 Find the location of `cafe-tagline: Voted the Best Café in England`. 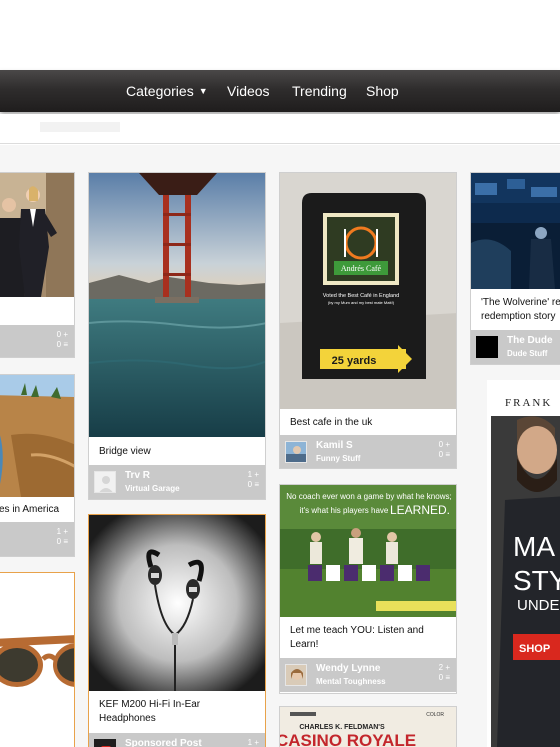

cafe-tagline: Voted the Best Café in England is located at coordinates (361, 296).